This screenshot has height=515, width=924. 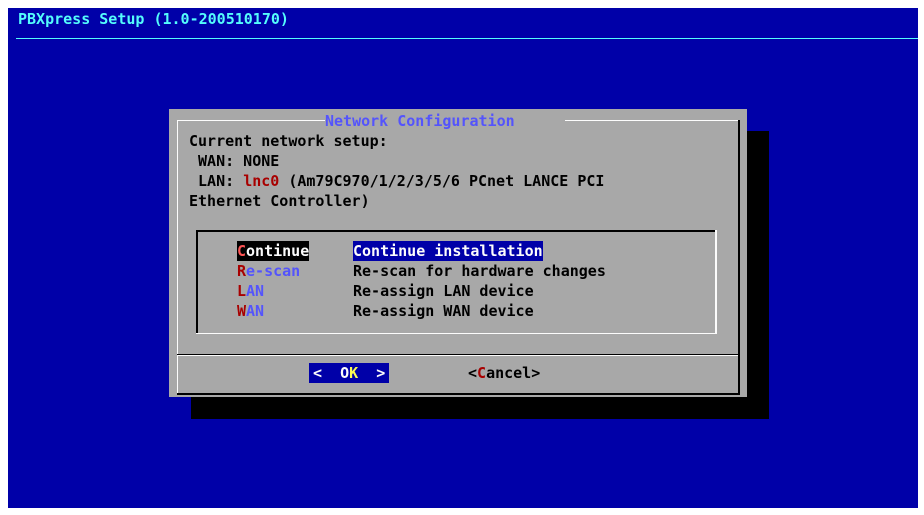 I want to click on lan-device-name: lnc0, so click(x=261, y=181).